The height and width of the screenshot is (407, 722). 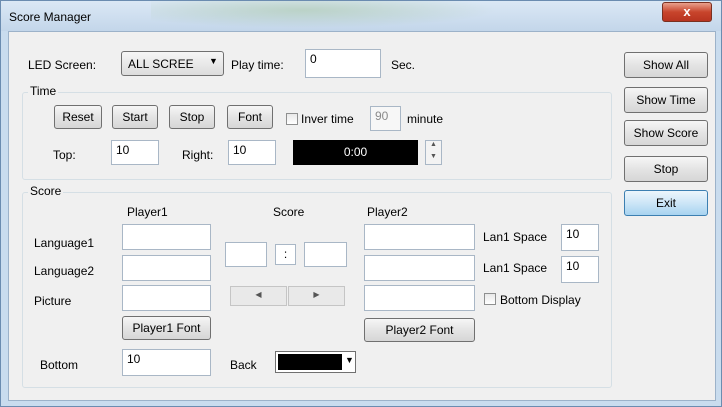 What do you see at coordinates (425, 119) in the screenshot?
I see `minute-label: minute` at bounding box center [425, 119].